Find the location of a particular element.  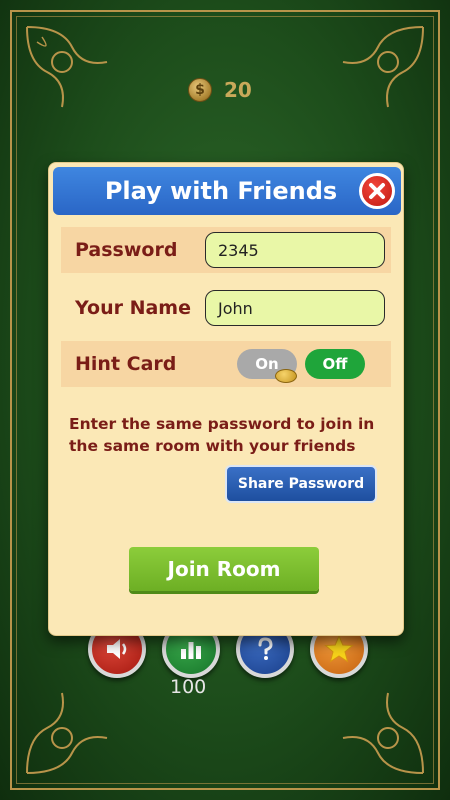

name-label: Your Name is located at coordinates (133, 308).